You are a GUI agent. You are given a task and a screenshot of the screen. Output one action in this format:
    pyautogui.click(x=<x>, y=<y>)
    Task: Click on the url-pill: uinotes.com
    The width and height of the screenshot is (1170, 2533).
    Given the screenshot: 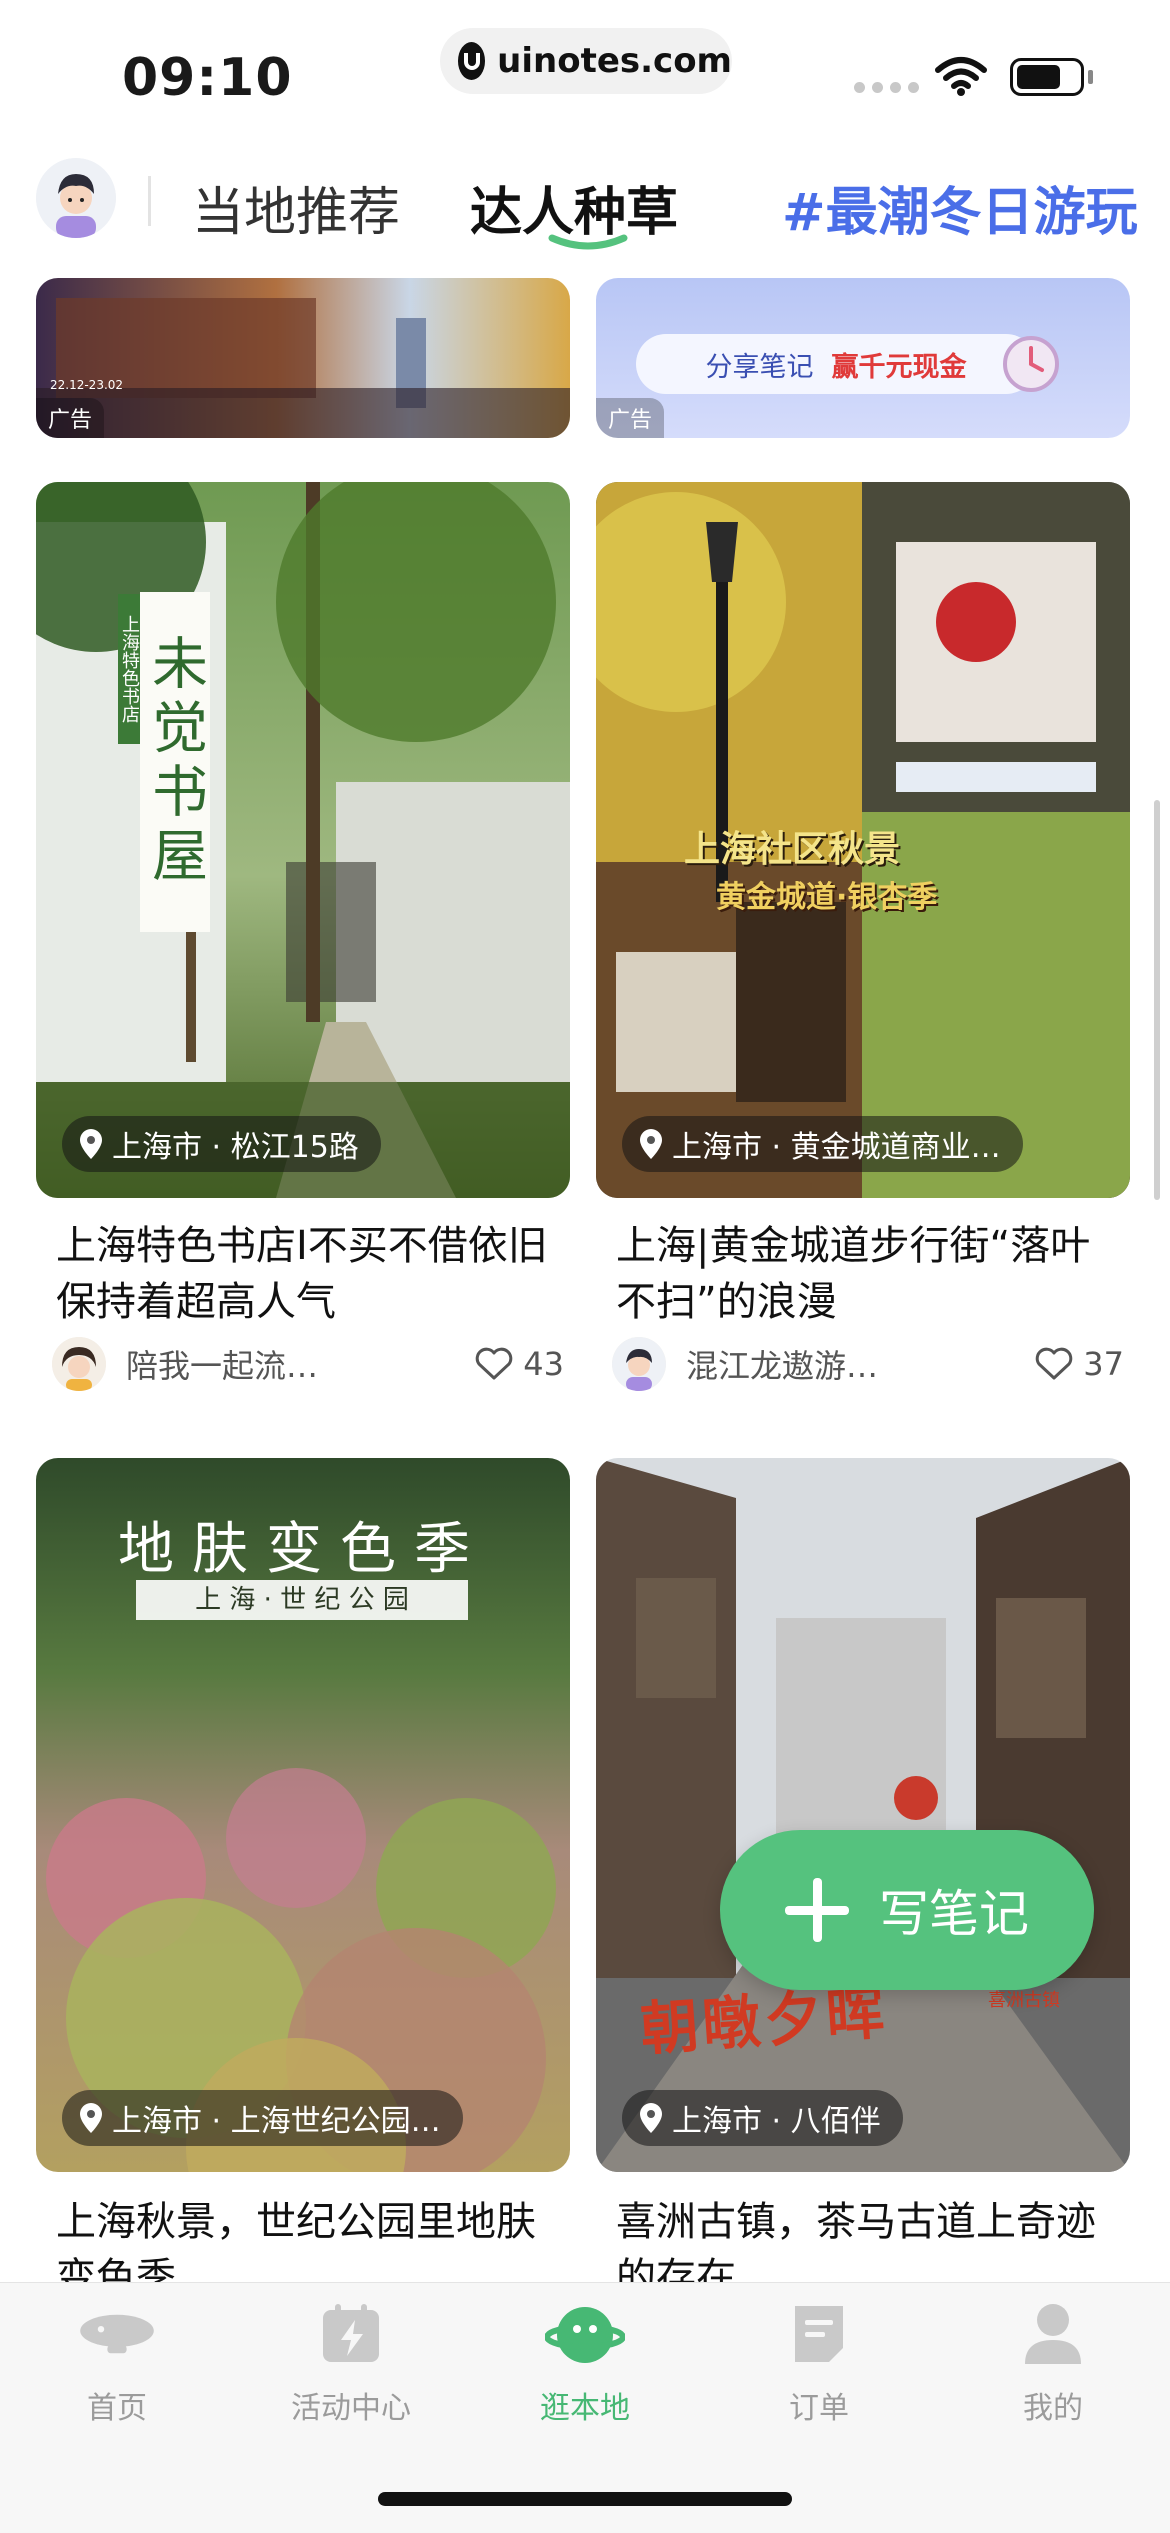 What is the action you would take?
    pyautogui.click(x=586, y=61)
    